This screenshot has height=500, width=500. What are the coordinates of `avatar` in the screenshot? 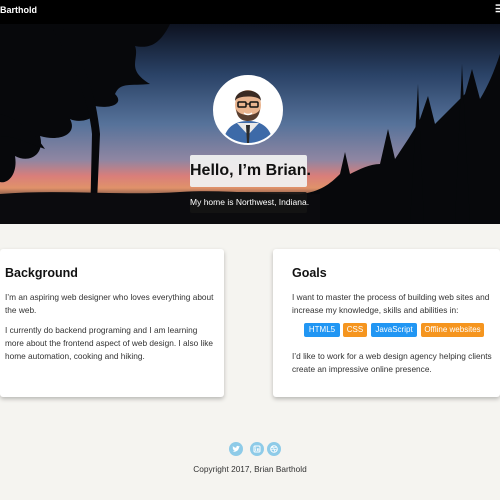 It's located at (248, 110).